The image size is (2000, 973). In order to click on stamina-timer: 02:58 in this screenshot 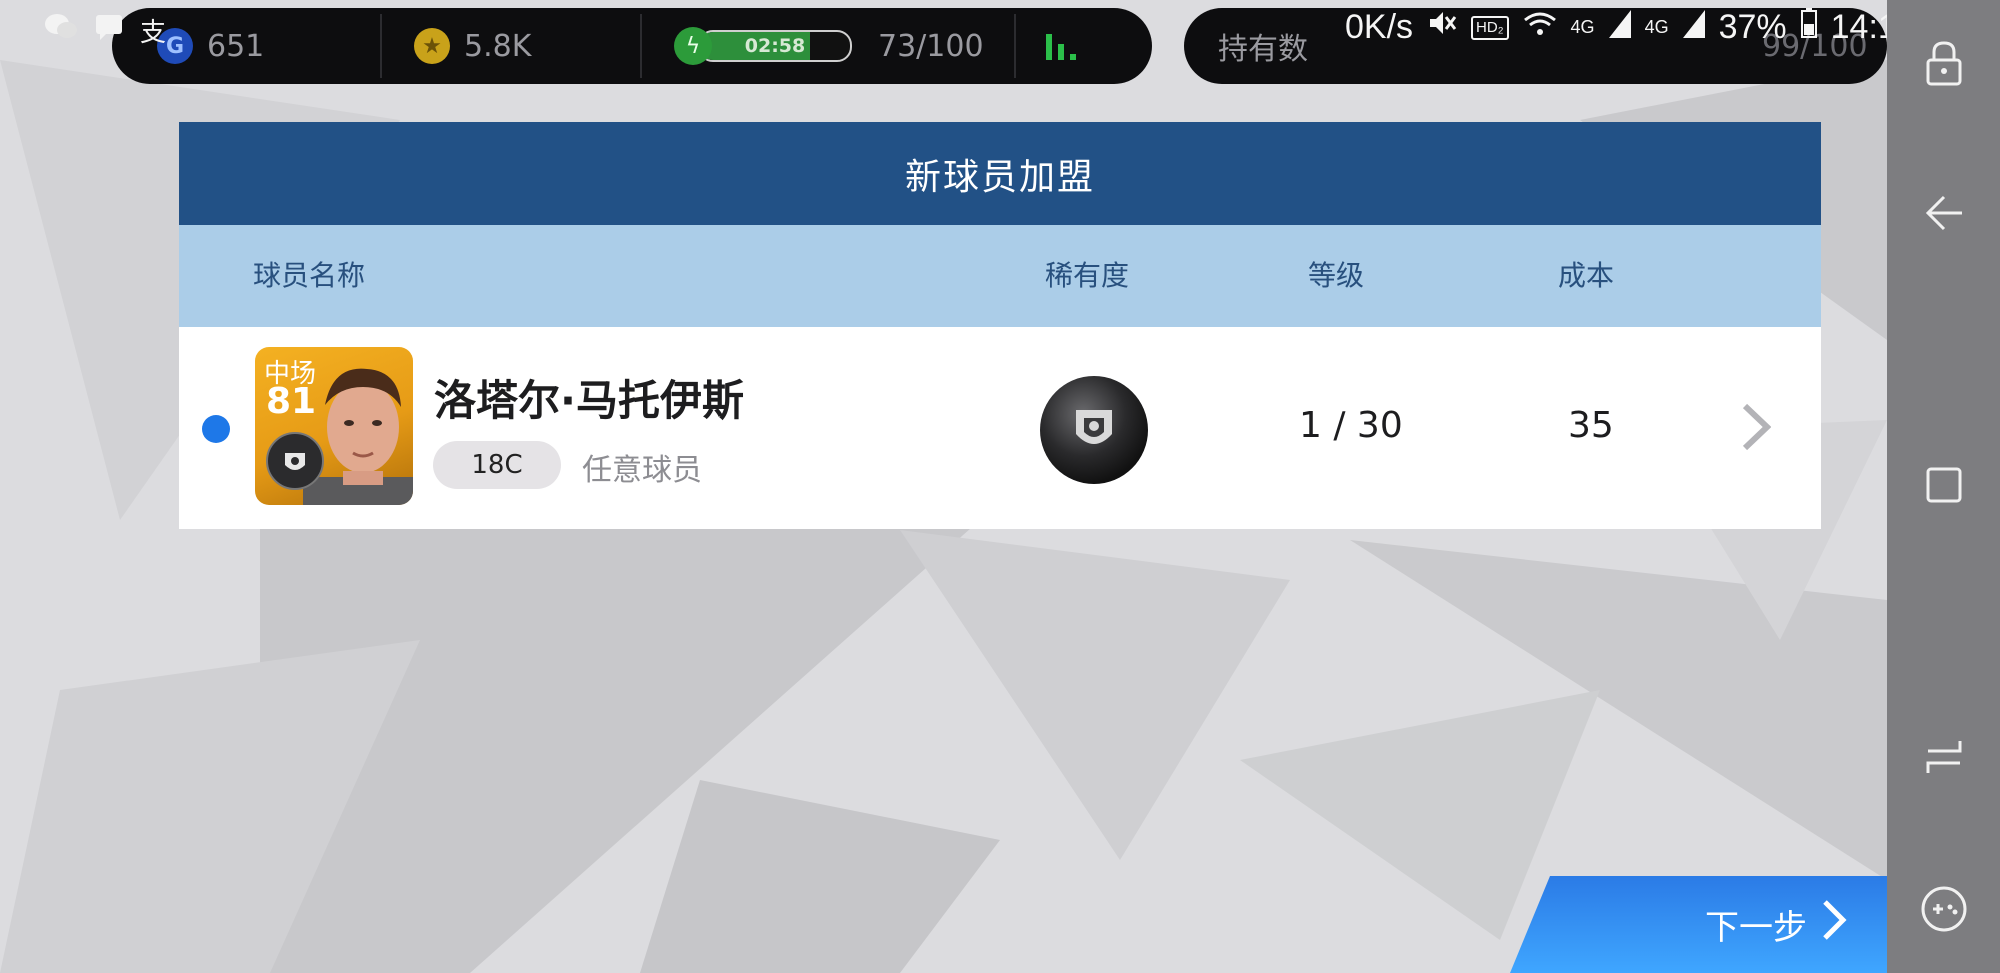, I will do `click(775, 46)`.